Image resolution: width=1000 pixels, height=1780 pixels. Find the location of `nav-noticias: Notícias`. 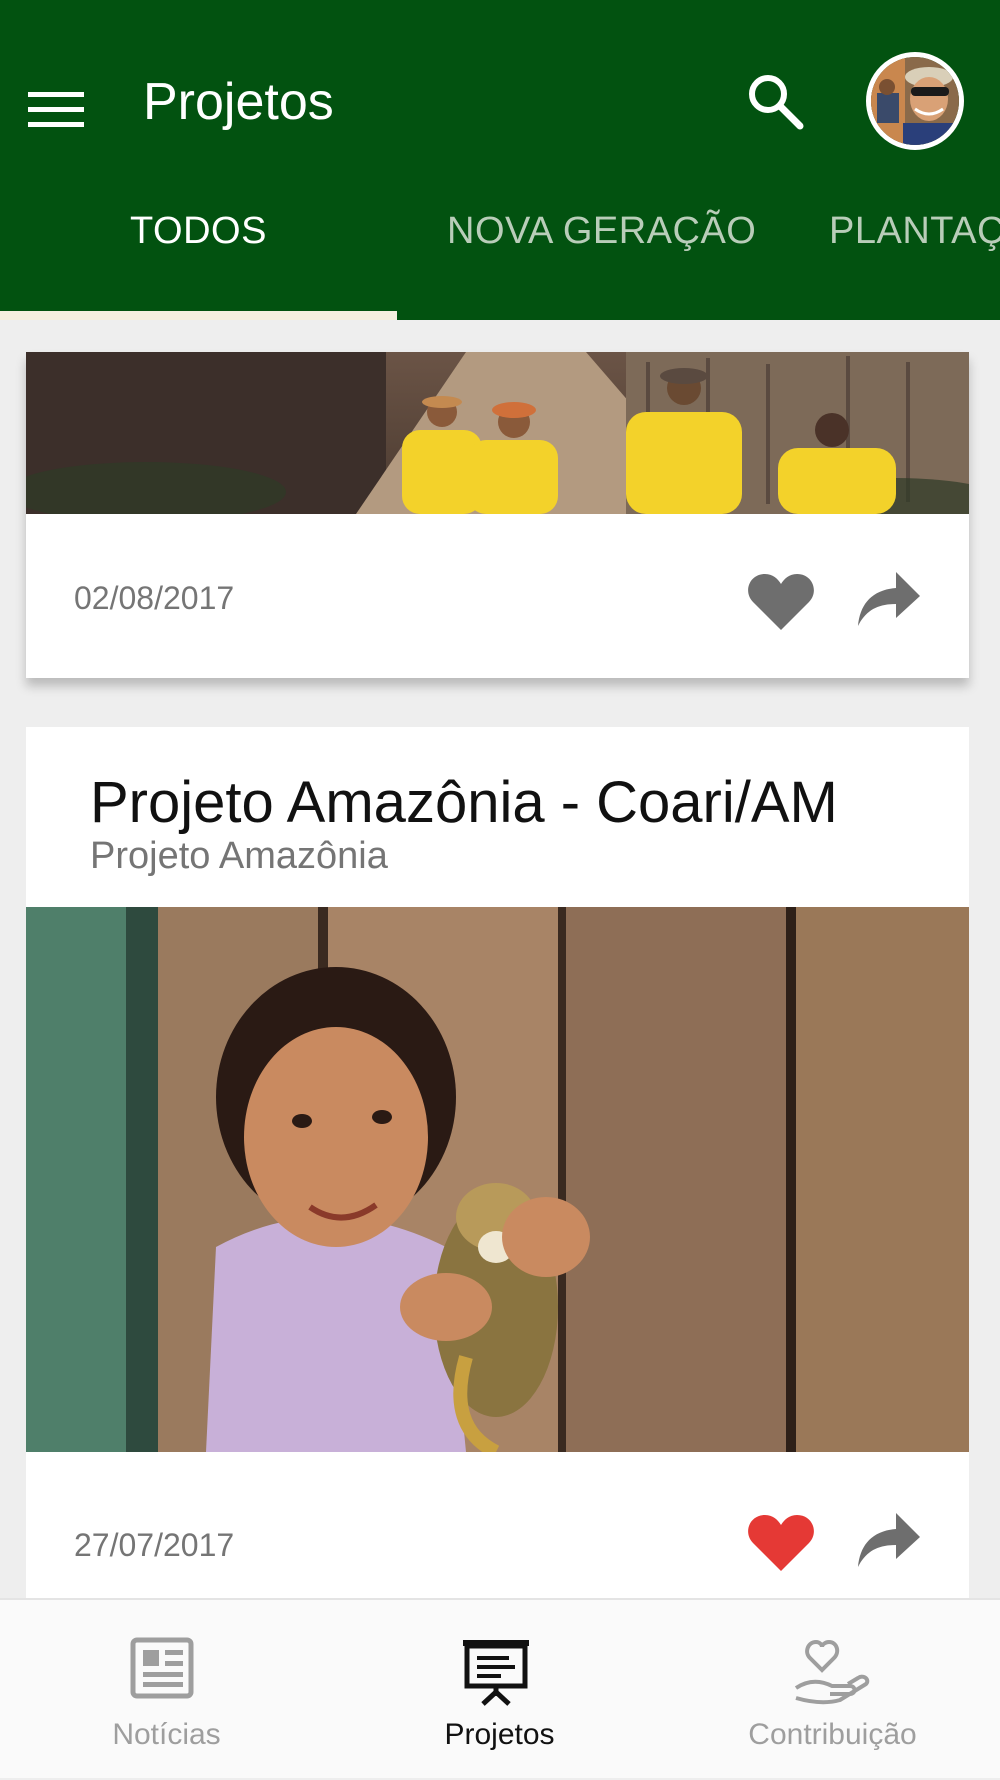

nav-noticias: Notícias is located at coordinates (166, 1690).